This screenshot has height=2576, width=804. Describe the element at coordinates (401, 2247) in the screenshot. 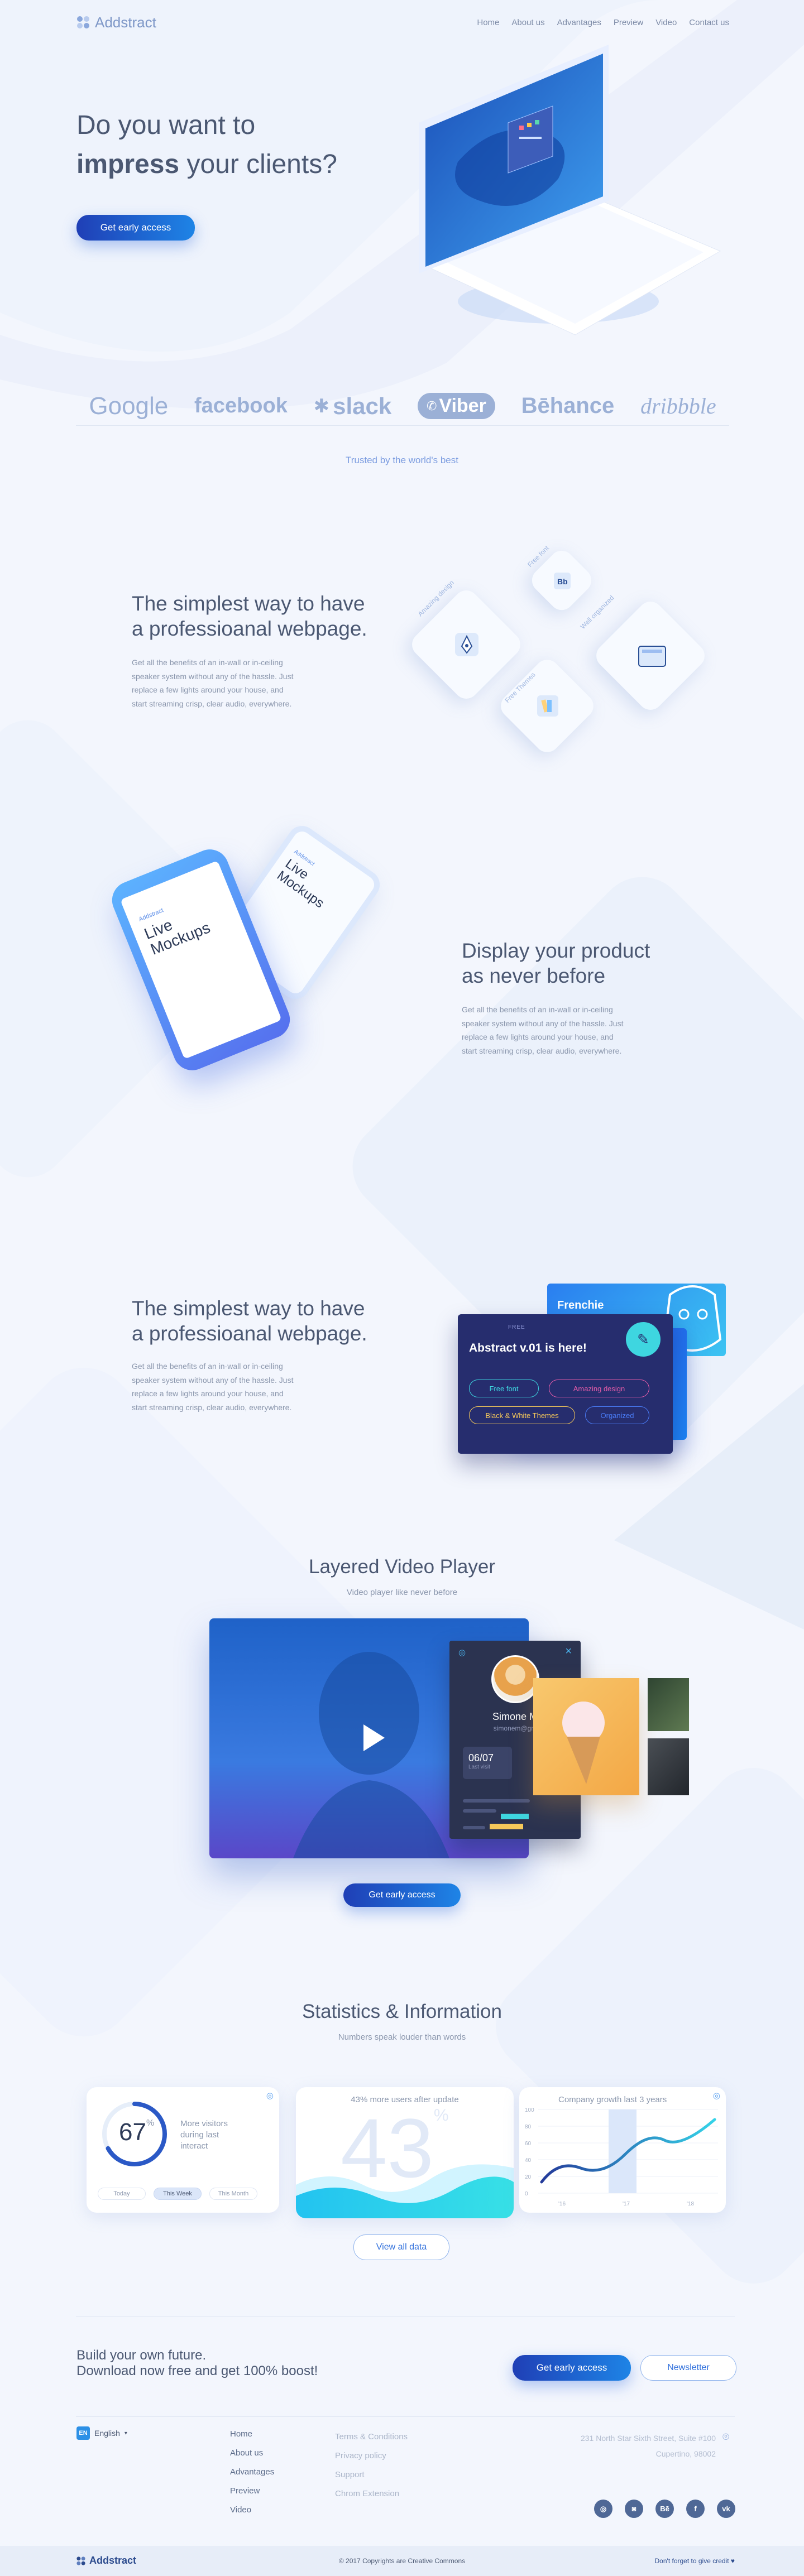

I see `view-all-button: View all data` at that location.